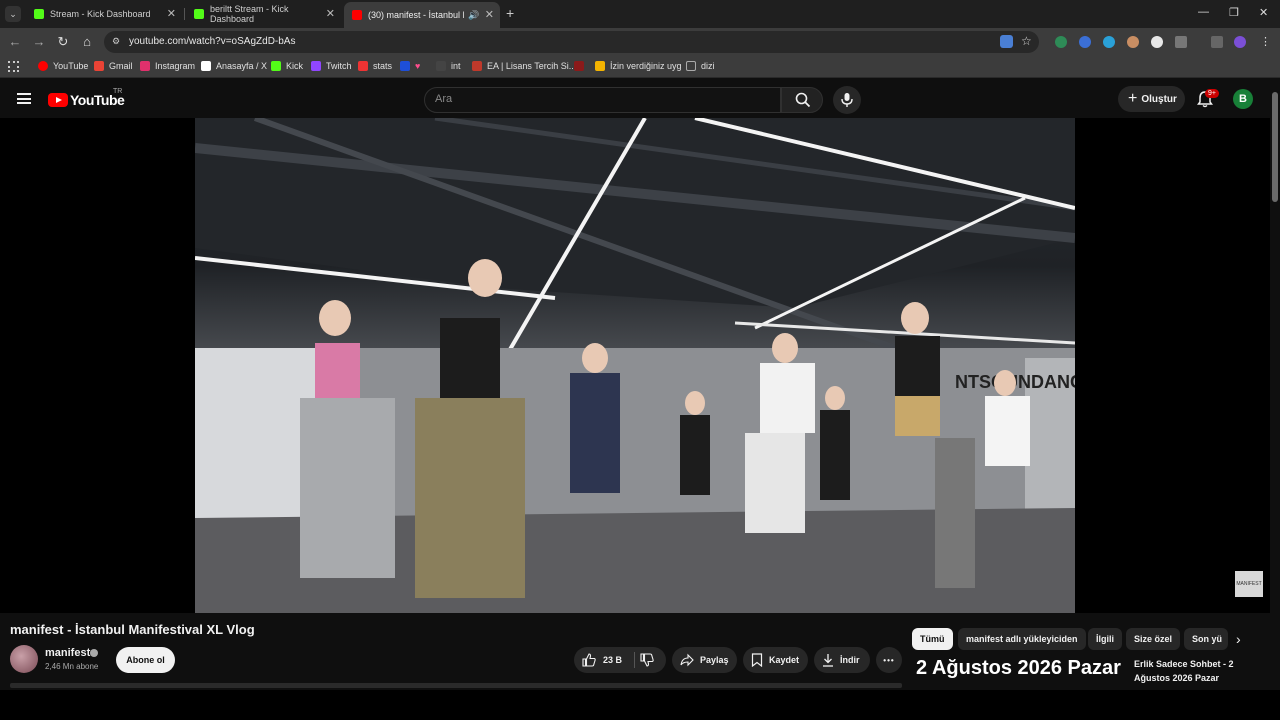 The height and width of the screenshot is (720, 1280). What do you see at coordinates (473, 15) in the screenshot?
I see `audio-playing-icon: 🔊` at bounding box center [473, 15].